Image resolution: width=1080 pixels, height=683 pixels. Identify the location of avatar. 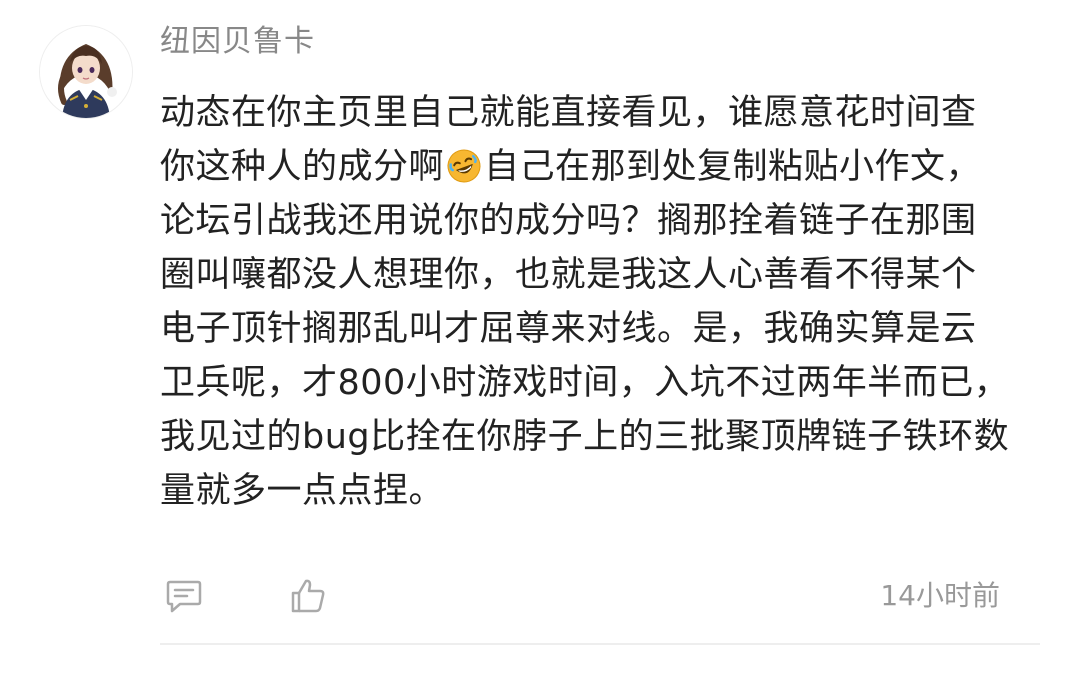
(86, 72).